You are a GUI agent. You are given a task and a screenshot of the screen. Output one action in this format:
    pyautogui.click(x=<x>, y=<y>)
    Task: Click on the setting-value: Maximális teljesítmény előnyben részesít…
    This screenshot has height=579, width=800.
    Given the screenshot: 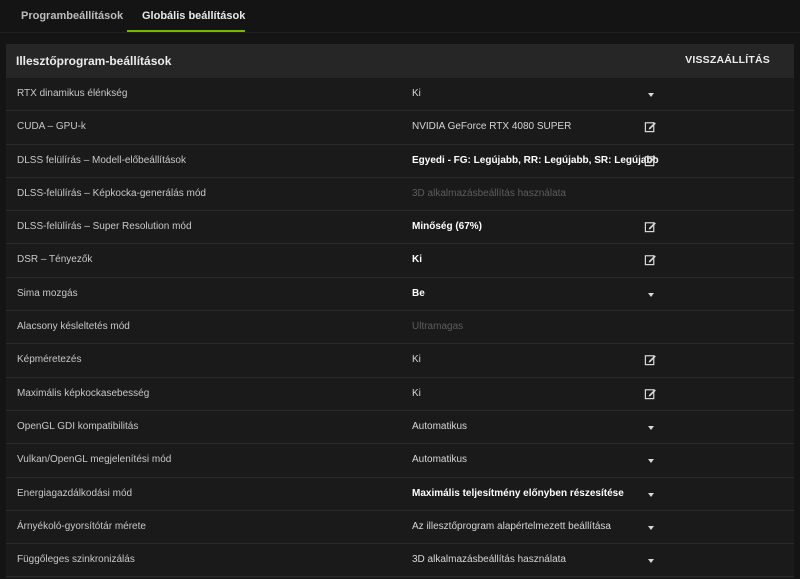 What is the action you would take?
    pyautogui.click(x=518, y=493)
    